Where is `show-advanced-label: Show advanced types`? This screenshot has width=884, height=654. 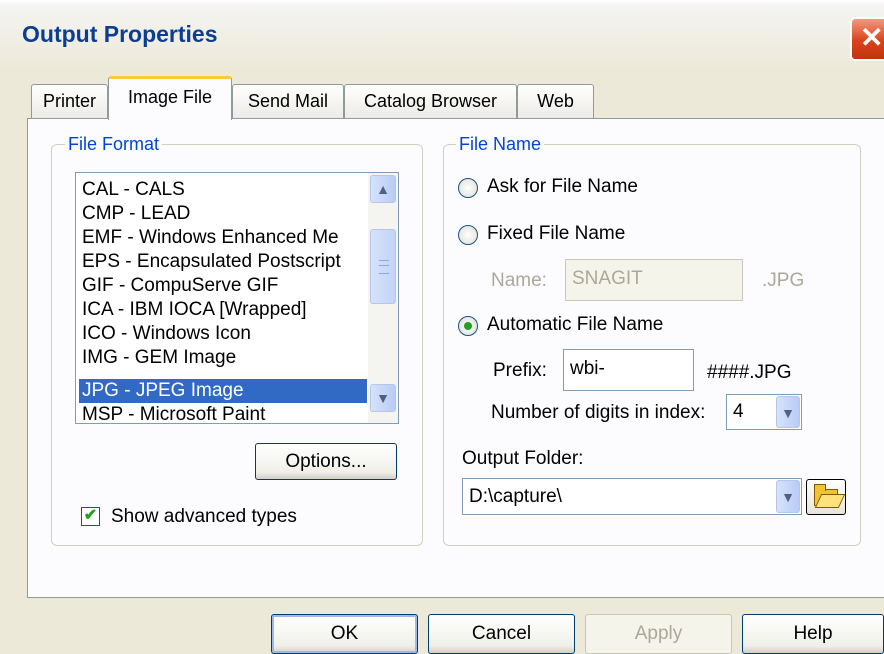
show-advanced-label: Show advanced types is located at coordinates (204, 516).